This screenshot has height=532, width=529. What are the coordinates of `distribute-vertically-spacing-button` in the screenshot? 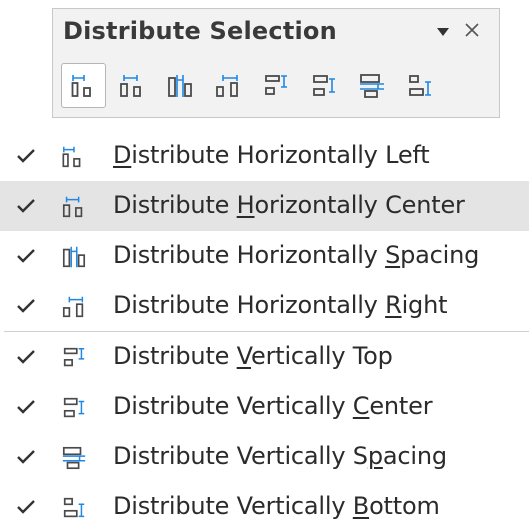 It's located at (371, 85).